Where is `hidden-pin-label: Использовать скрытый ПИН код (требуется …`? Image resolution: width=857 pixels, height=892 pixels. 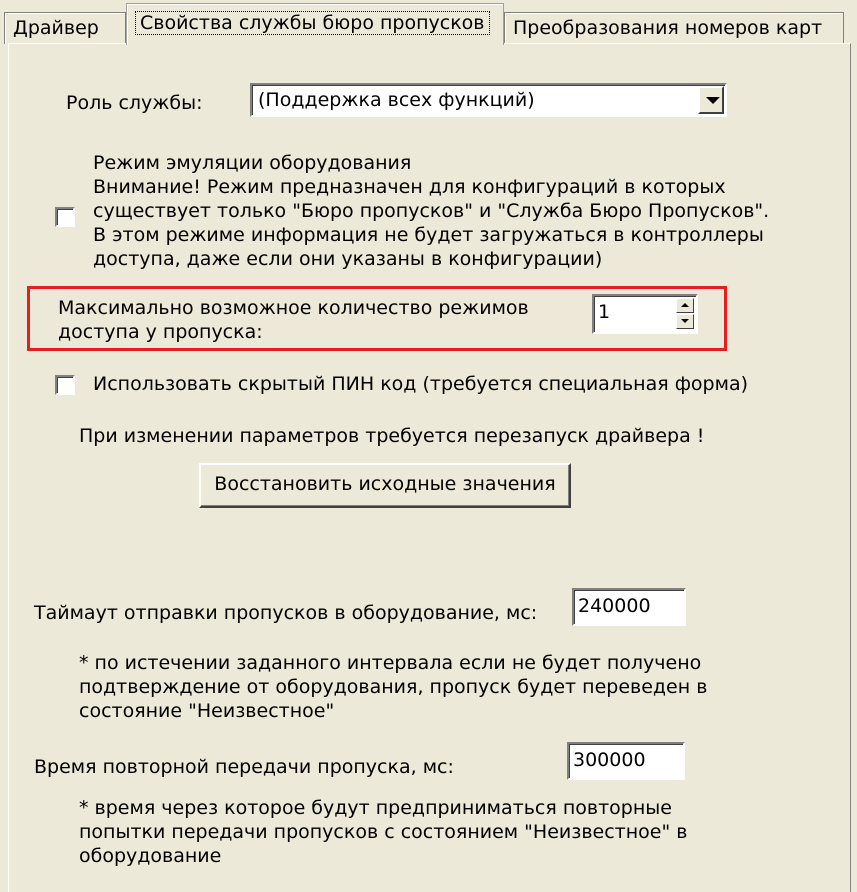 hidden-pin-label: Использовать скрытый ПИН код (требуется … is located at coordinates (421, 384).